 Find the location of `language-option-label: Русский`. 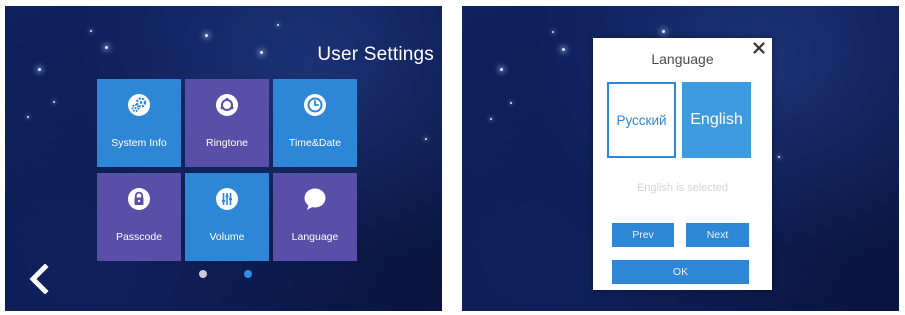

language-option-label: Русский is located at coordinates (641, 120).